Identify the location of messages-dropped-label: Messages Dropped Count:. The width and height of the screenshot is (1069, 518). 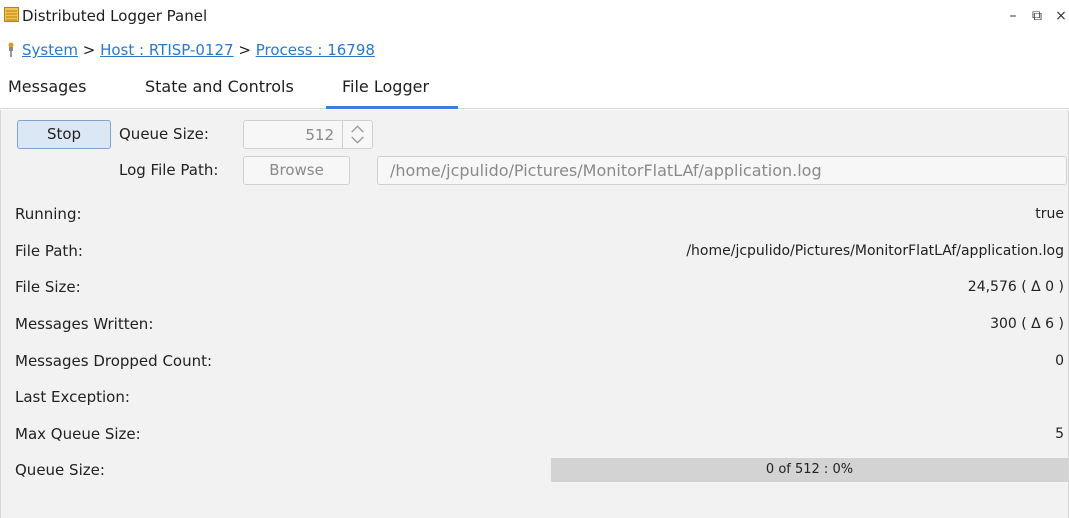
(114, 361).